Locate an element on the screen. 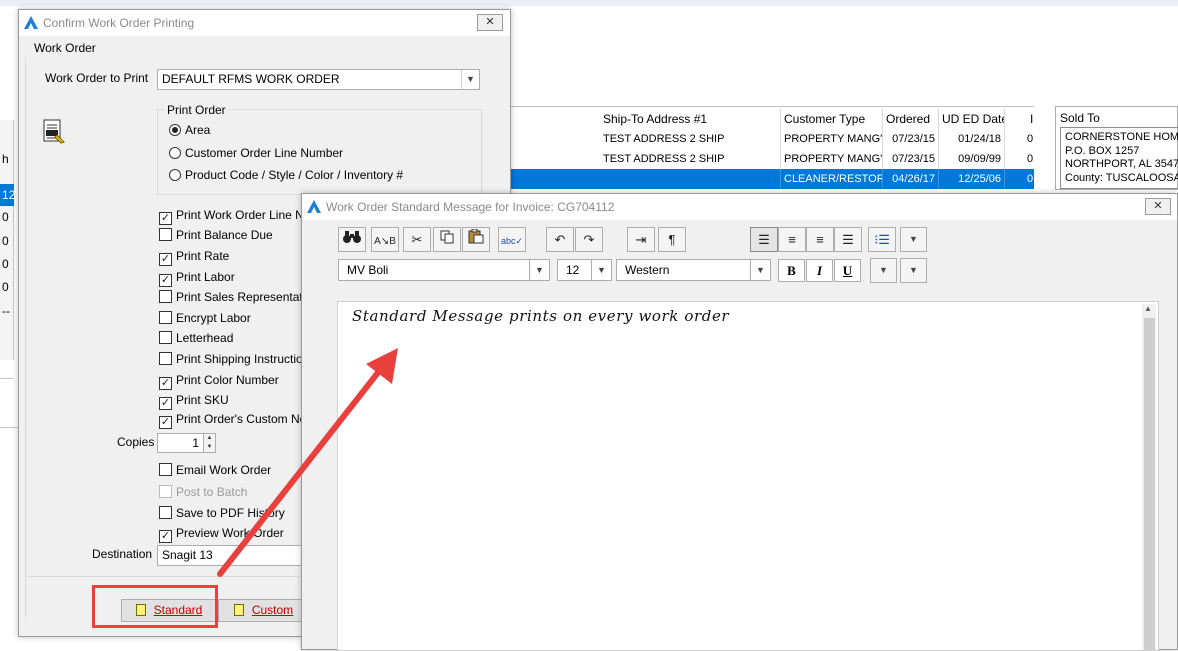 Image resolution: width=1178 pixels, height=651 pixels. script-combo: Western ▼ is located at coordinates (693, 270).